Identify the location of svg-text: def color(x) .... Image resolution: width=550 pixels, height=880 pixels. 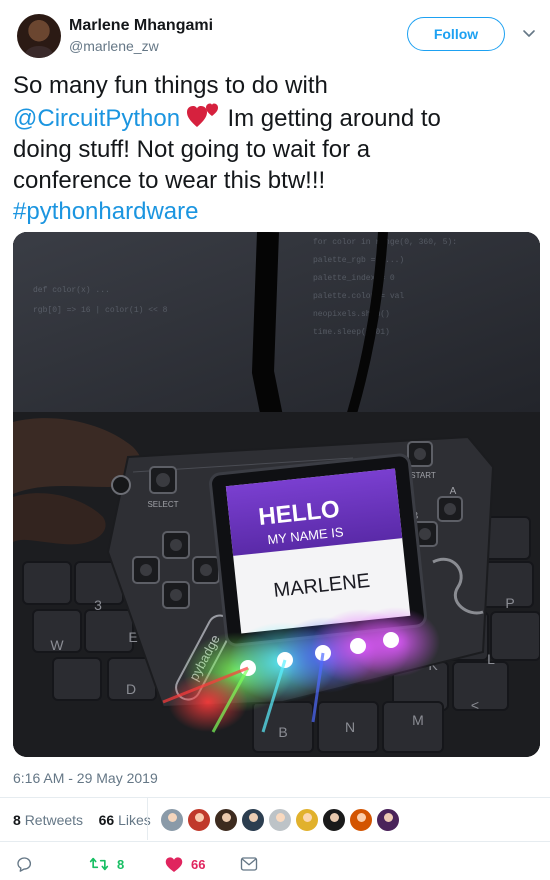
(71, 290).